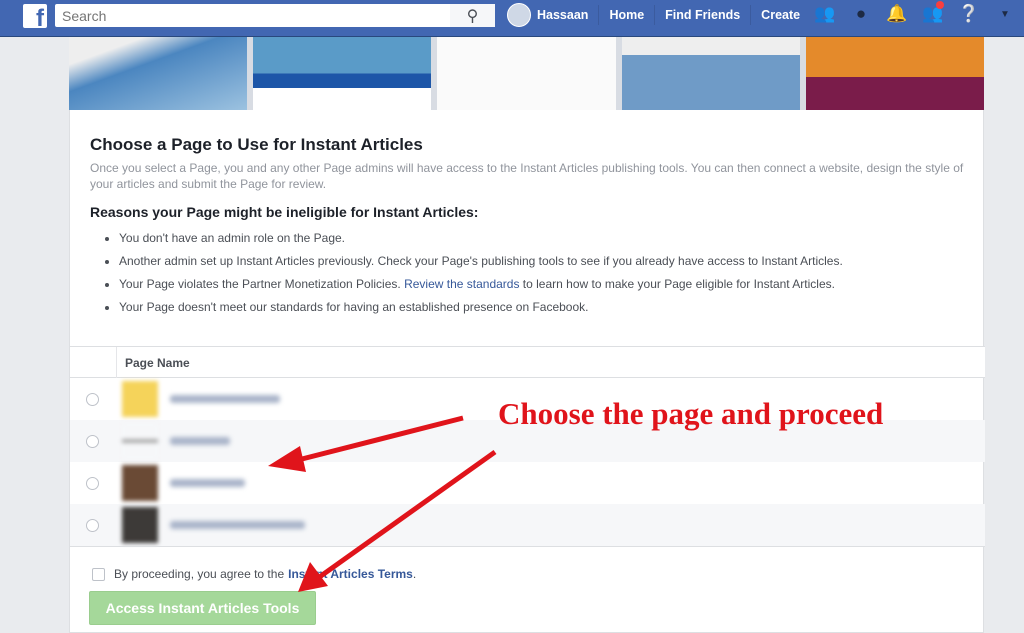 This screenshot has height=633, width=1024. What do you see at coordinates (915, 13) in the screenshot?
I see `nav-icons: 👥 ● 🔔 👥 ❔ ▼` at bounding box center [915, 13].